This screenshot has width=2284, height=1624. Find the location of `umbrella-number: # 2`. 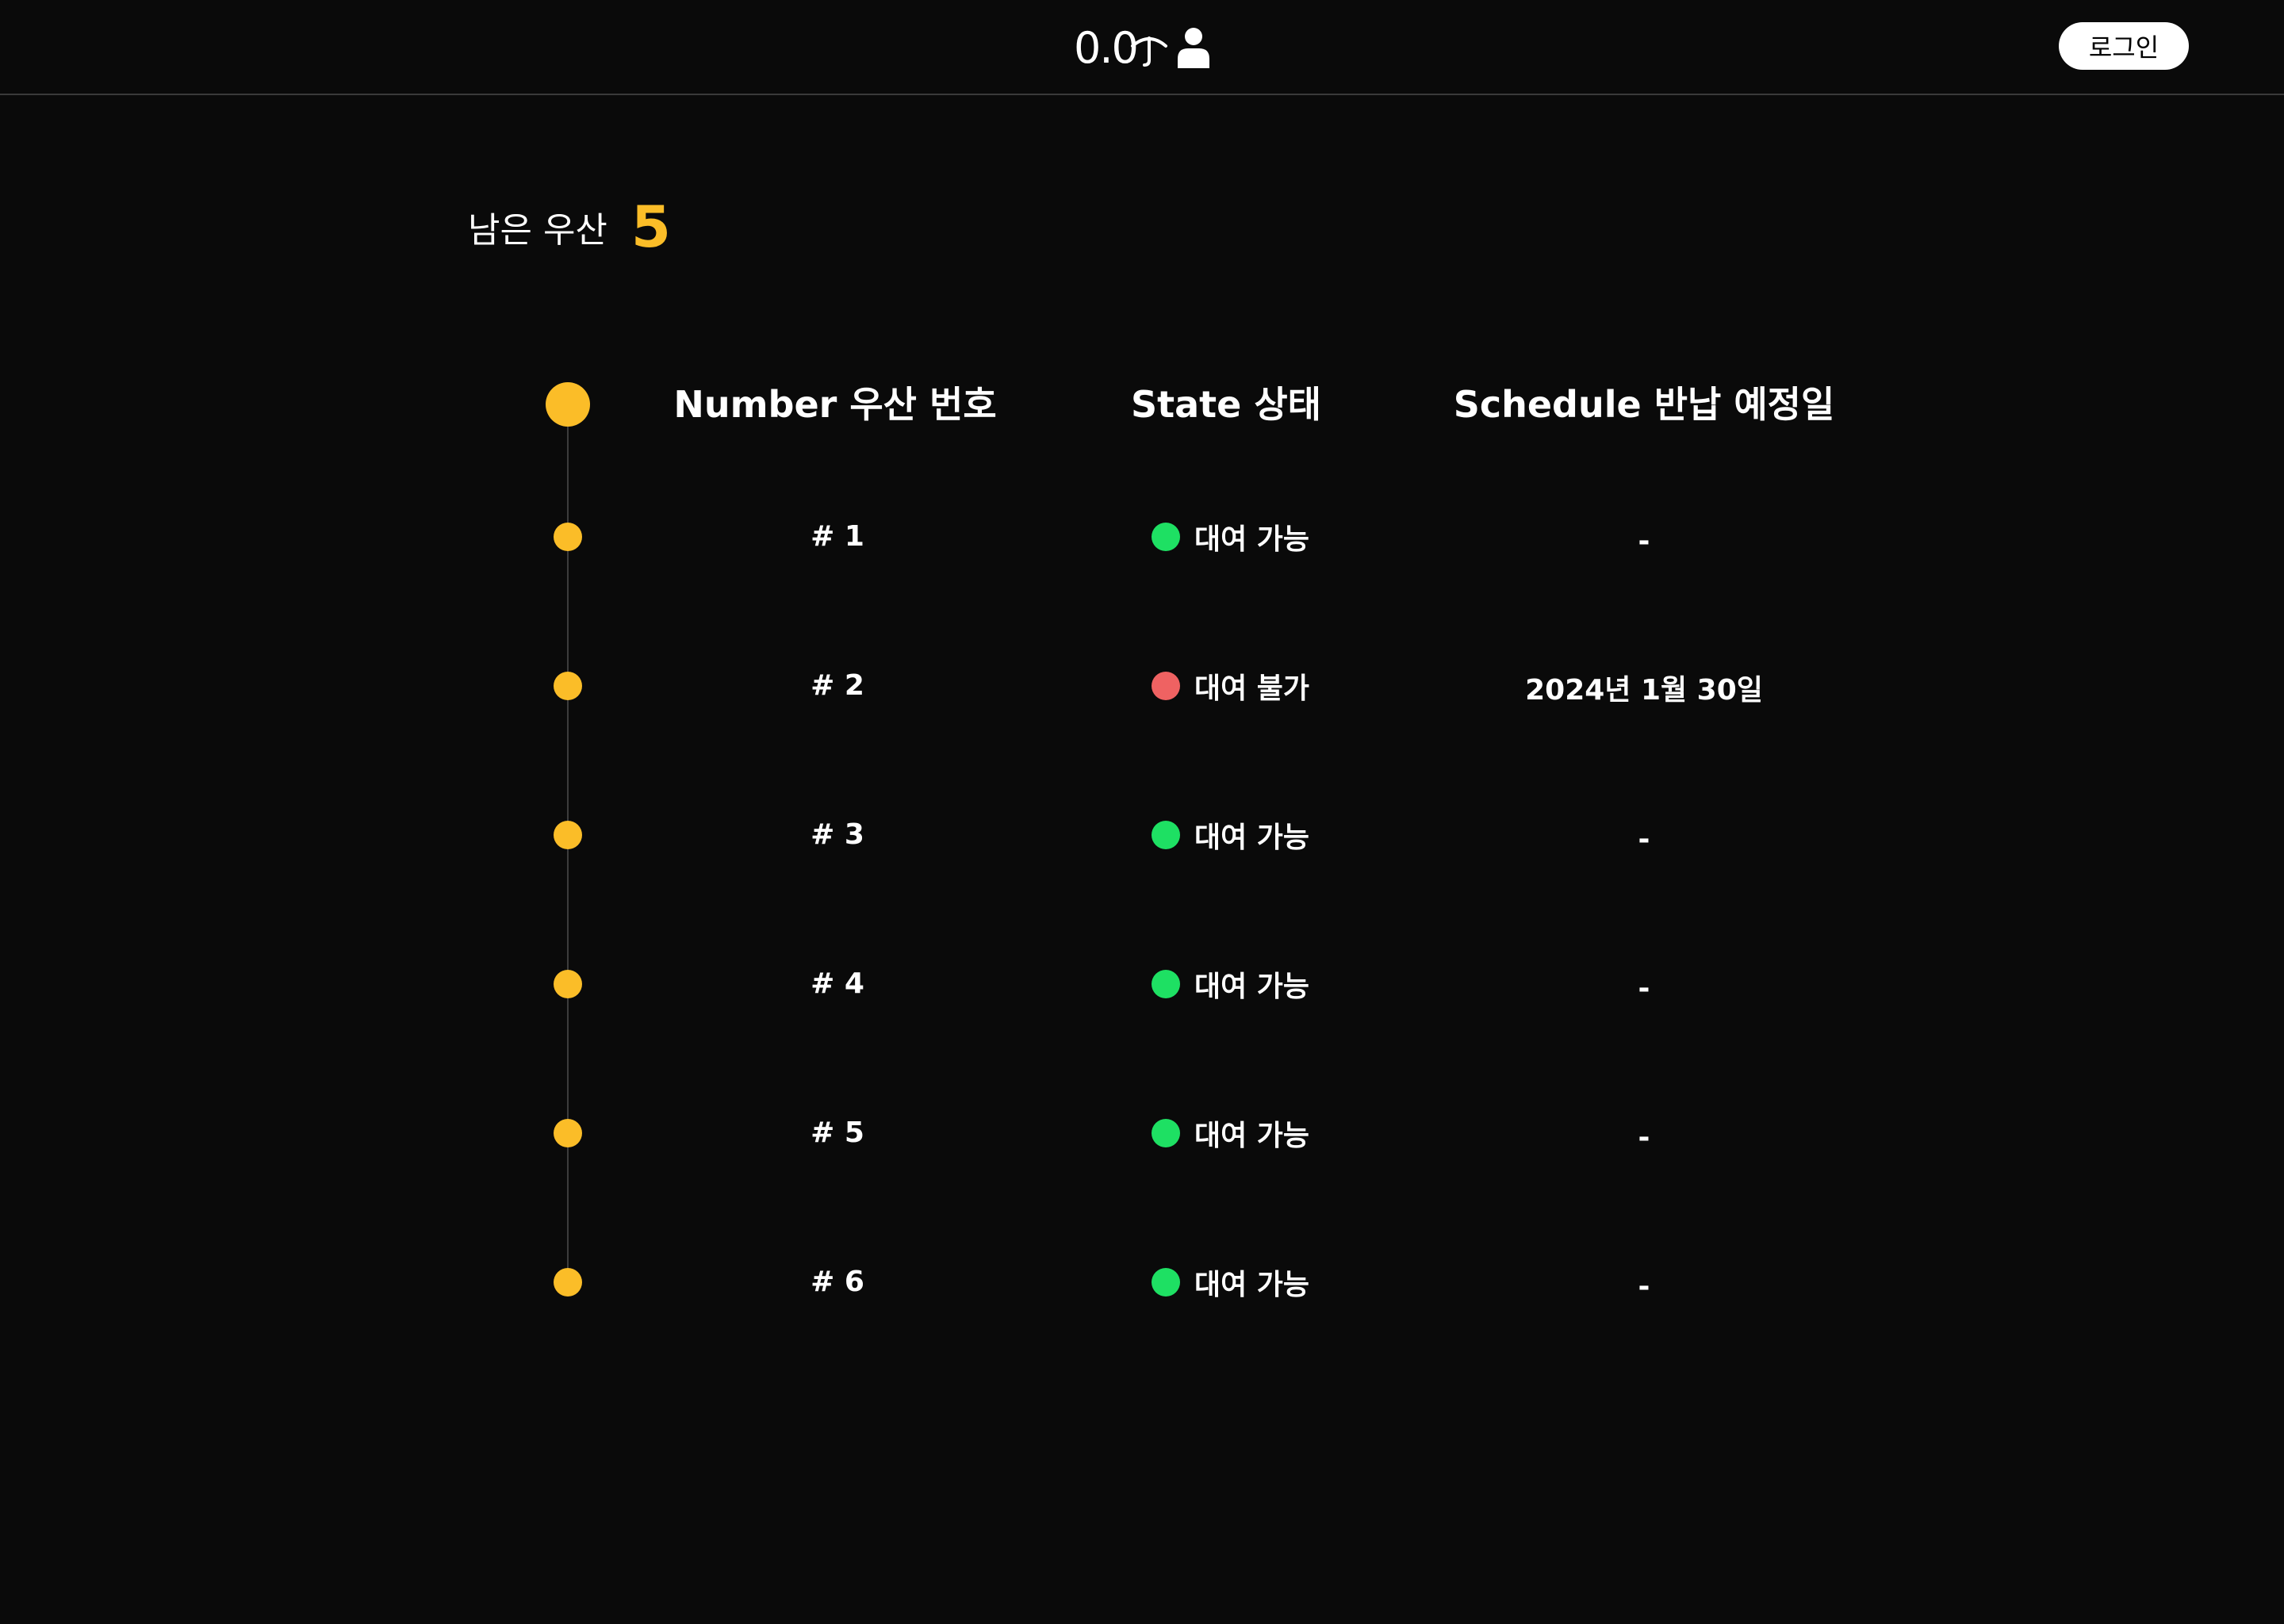

umbrella-number: # 2 is located at coordinates (837, 685).